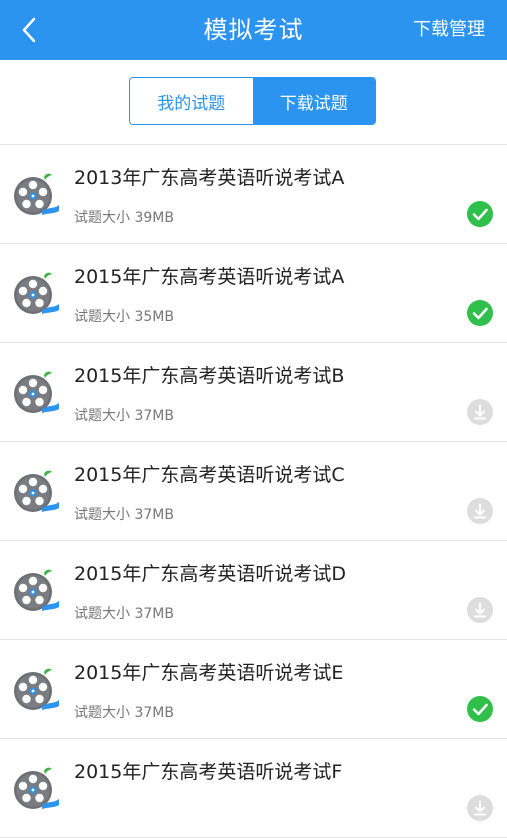  What do you see at coordinates (253, 689) in the screenshot?
I see `list-item: 2015年广东高考英语听说考试E 试题大小 37MB` at bounding box center [253, 689].